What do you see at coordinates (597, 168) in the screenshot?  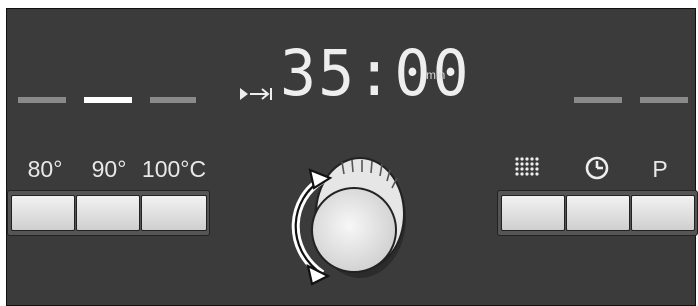 I see `clock-icon` at bounding box center [597, 168].